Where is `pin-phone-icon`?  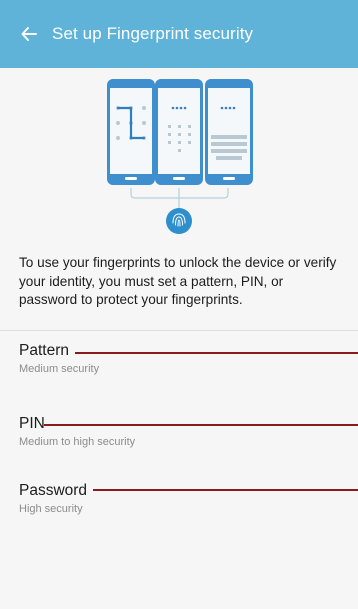 pin-phone-icon is located at coordinates (179, 132).